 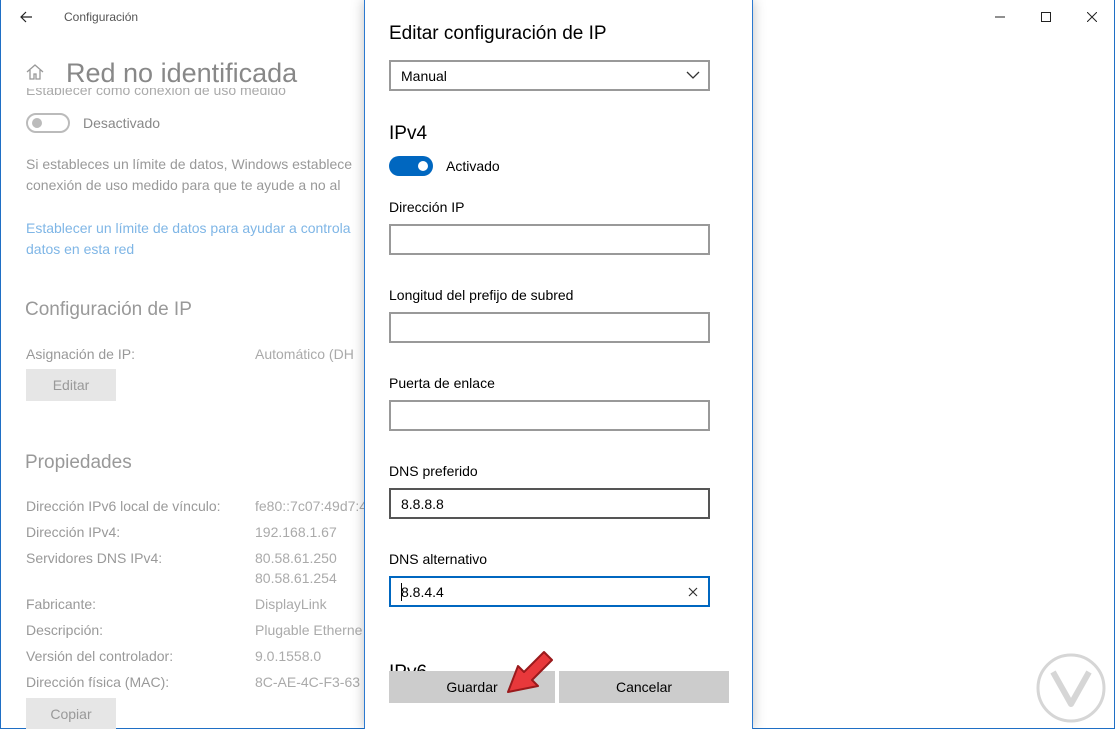 I want to click on dns-server-1-value: 80.58.61.250, so click(x=296, y=558).